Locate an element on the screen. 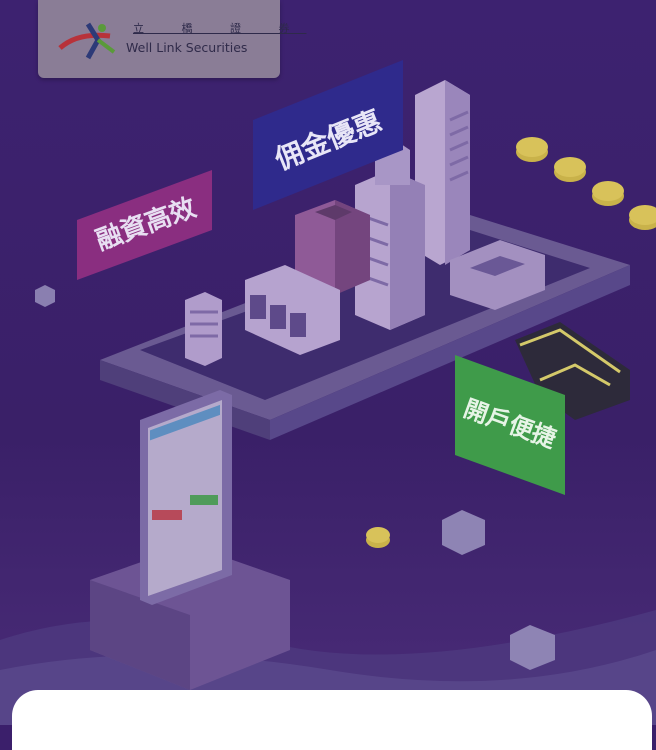 The height and width of the screenshot is (750, 656). bottom-sheet is located at coordinates (332, 720).